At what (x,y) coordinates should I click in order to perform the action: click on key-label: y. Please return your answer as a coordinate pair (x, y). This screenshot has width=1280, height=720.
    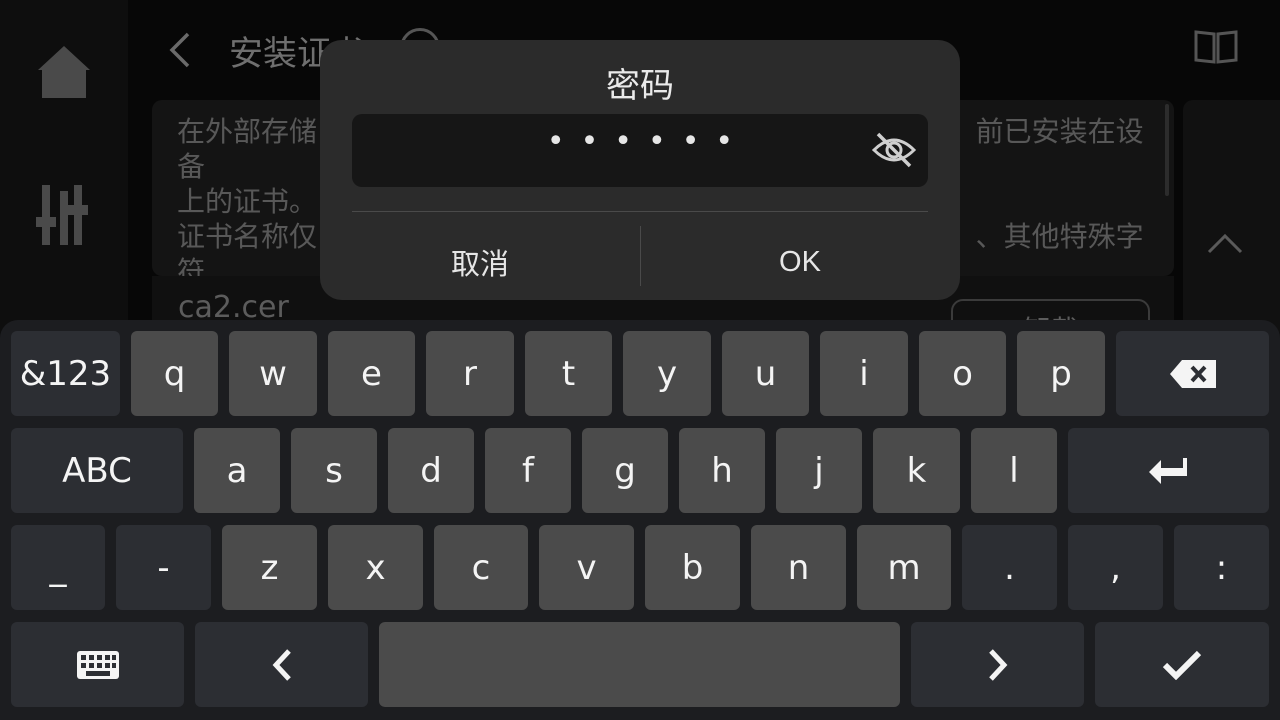
    Looking at the image, I should click on (667, 373).